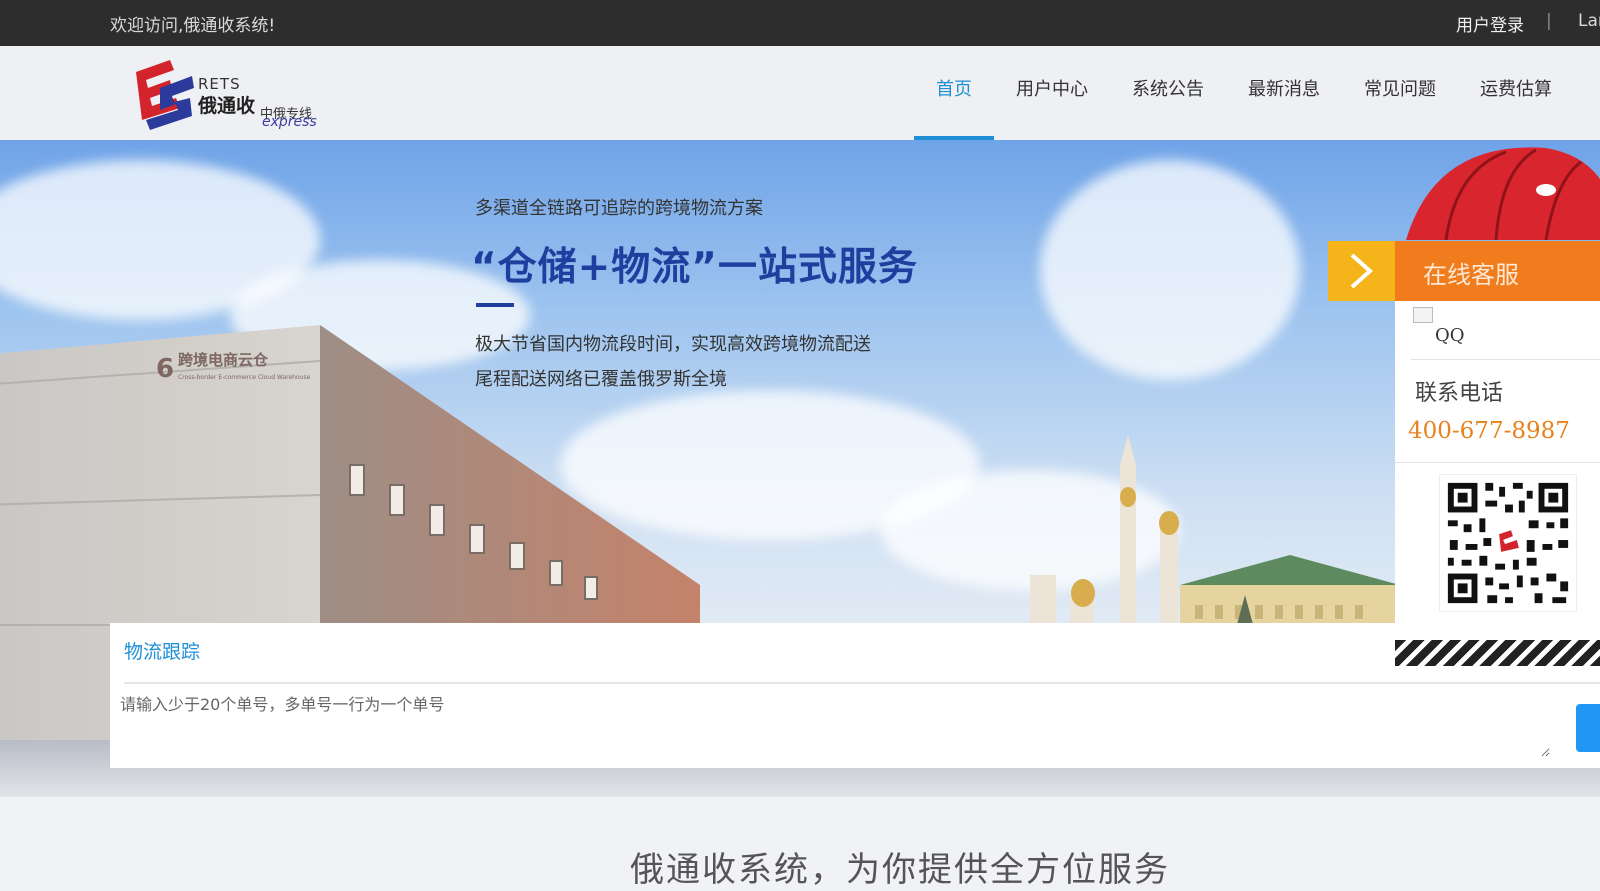 This screenshot has height=891, width=1600. Describe the element at coordinates (244, 377) in the screenshot. I see `building-sign-en: Cross-border E-commerce Cloud Warehouse` at that location.